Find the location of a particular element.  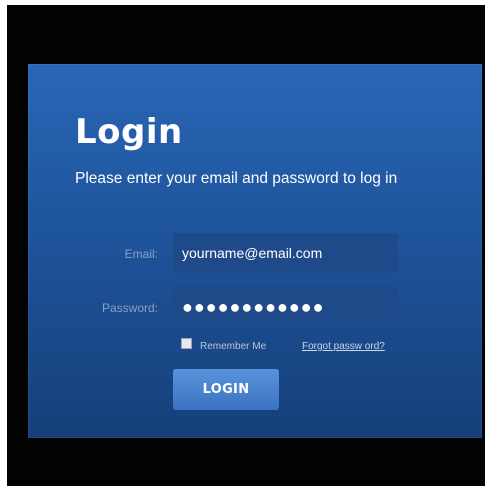

page-title: Login is located at coordinates (129, 132).